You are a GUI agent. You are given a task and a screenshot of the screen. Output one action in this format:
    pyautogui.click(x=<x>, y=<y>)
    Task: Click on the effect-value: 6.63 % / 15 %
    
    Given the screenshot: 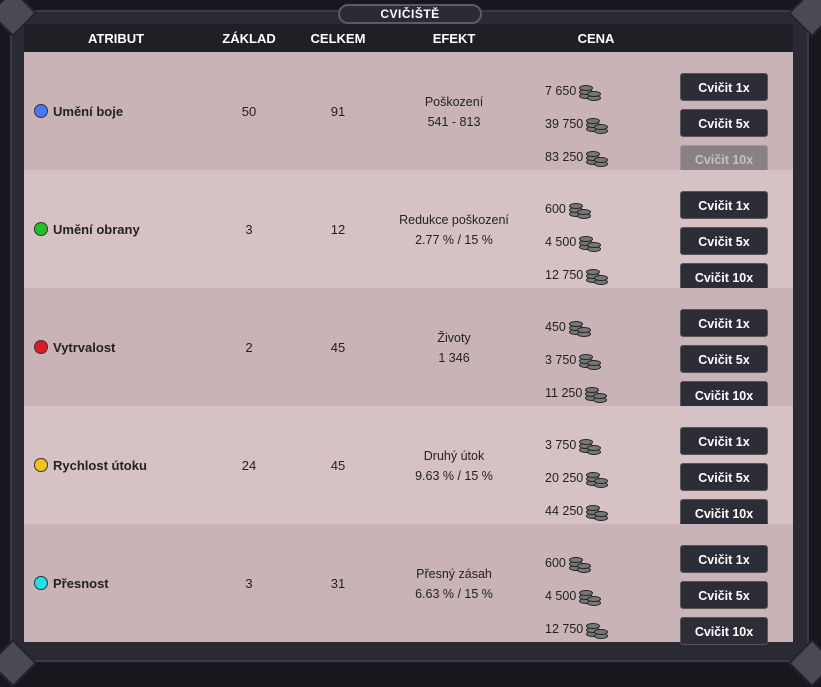 What is the action you would take?
    pyautogui.click(x=454, y=594)
    